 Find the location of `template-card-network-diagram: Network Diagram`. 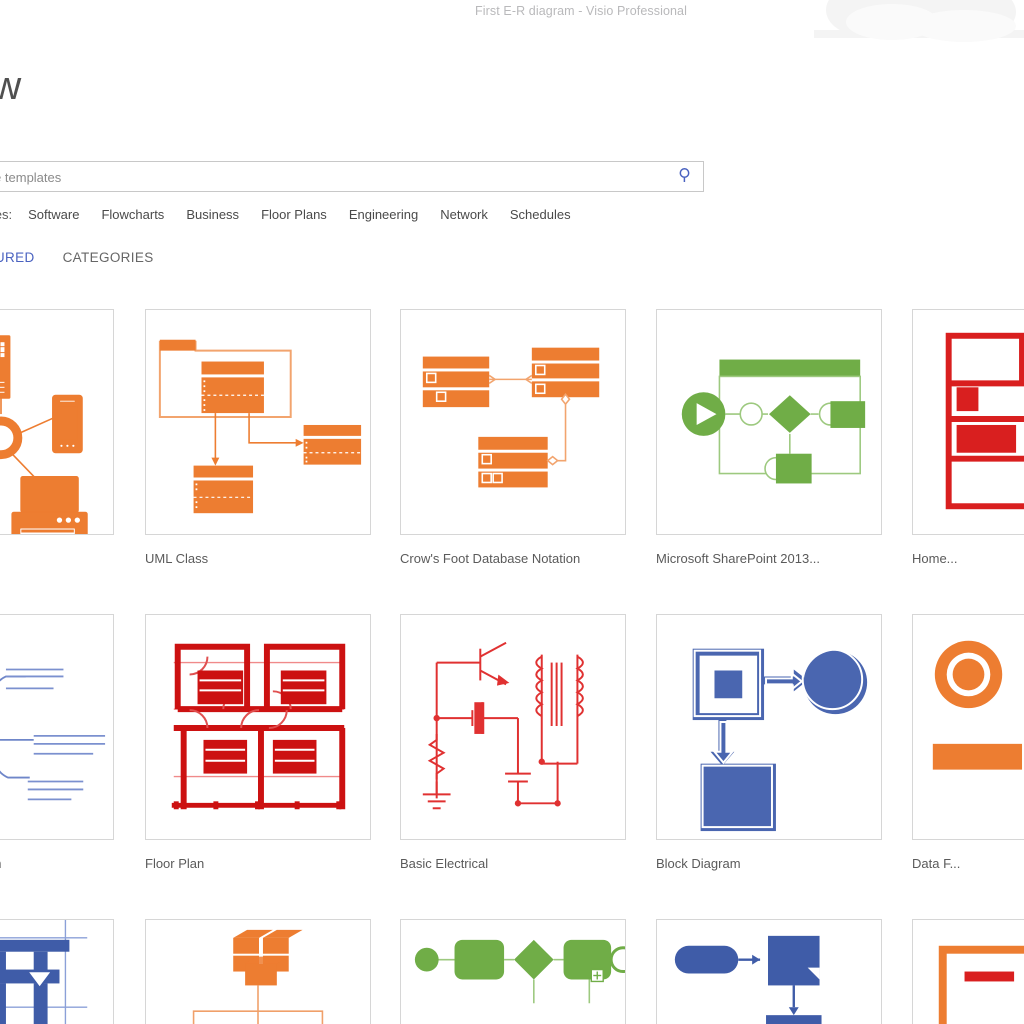

template-card-network-diagram: Network Diagram is located at coordinates (57, 438).